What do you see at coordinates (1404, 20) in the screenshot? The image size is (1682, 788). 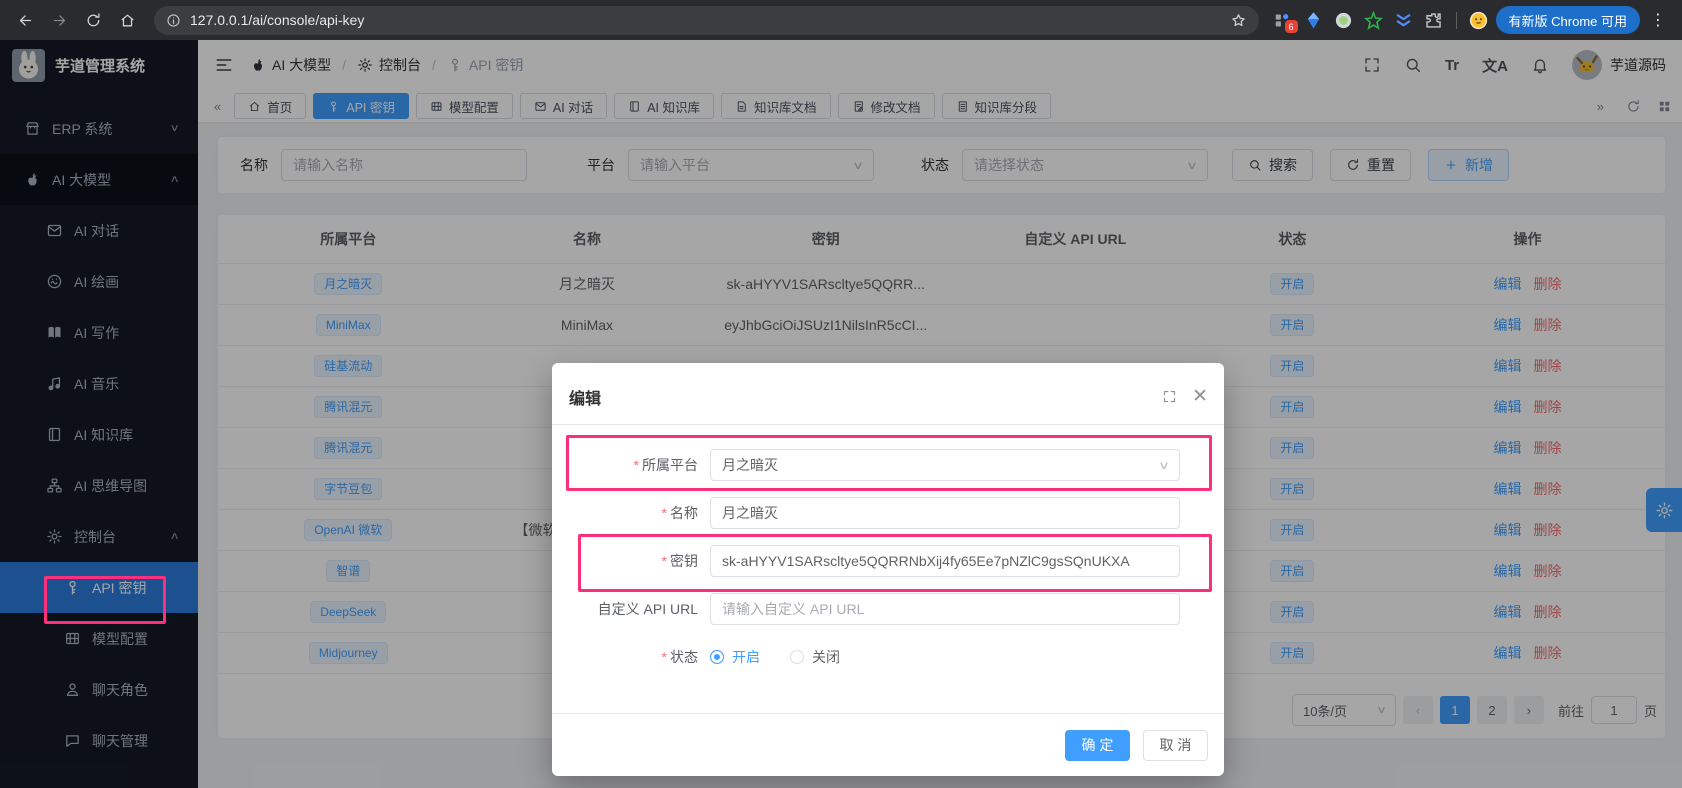 I see `extension-chevrons-icon` at bounding box center [1404, 20].